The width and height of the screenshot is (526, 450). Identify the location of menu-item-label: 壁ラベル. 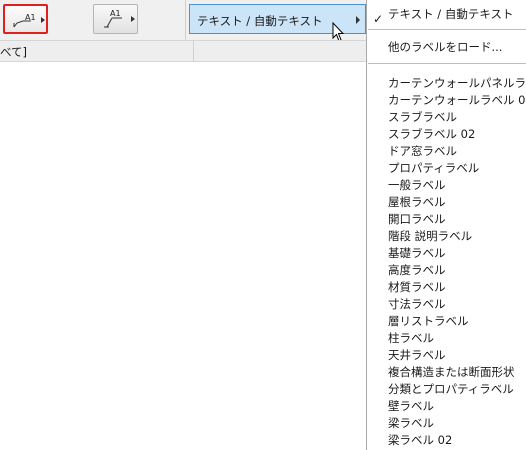
(411, 406).